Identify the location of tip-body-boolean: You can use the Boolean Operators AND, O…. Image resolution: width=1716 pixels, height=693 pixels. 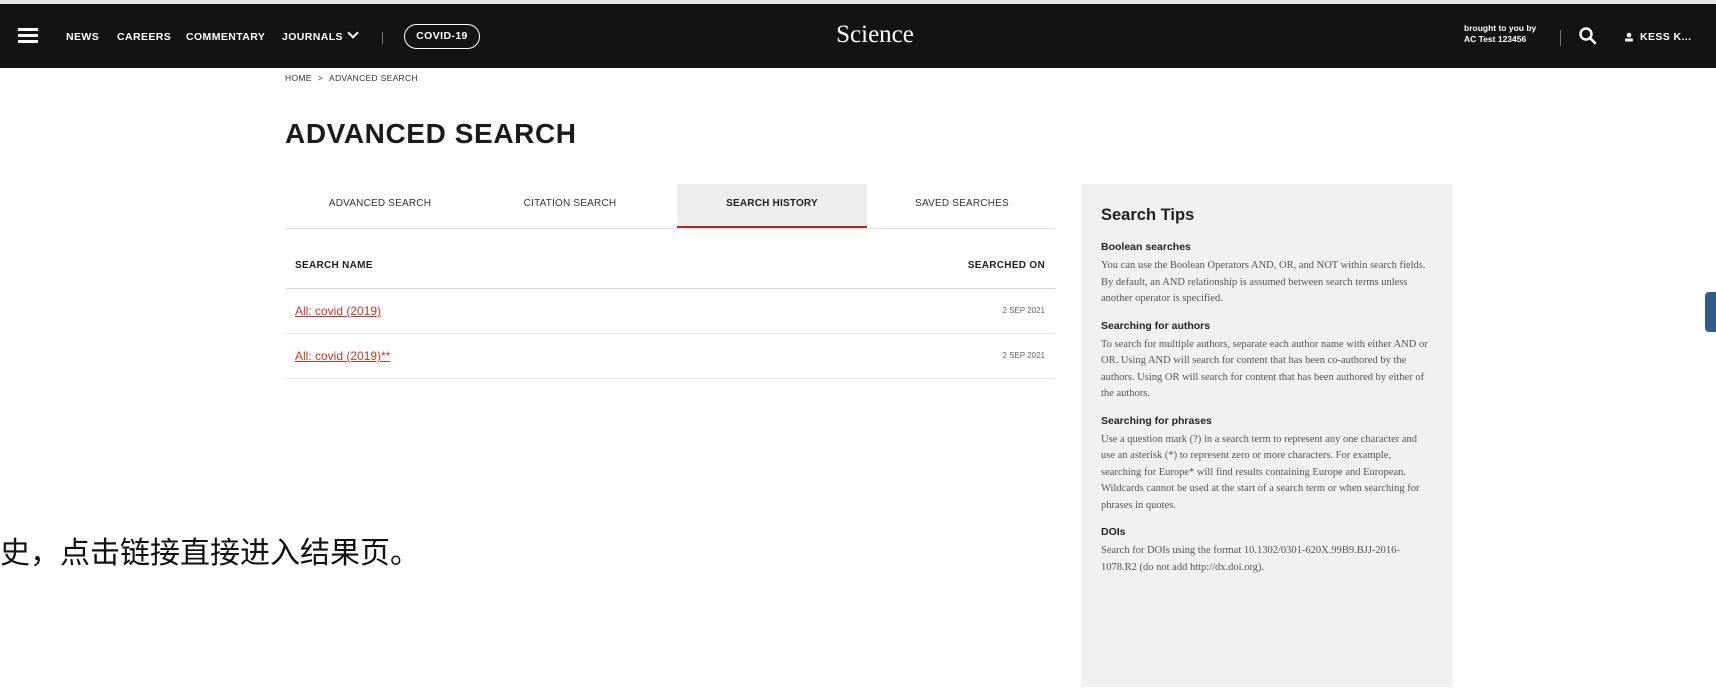
(1263, 282).